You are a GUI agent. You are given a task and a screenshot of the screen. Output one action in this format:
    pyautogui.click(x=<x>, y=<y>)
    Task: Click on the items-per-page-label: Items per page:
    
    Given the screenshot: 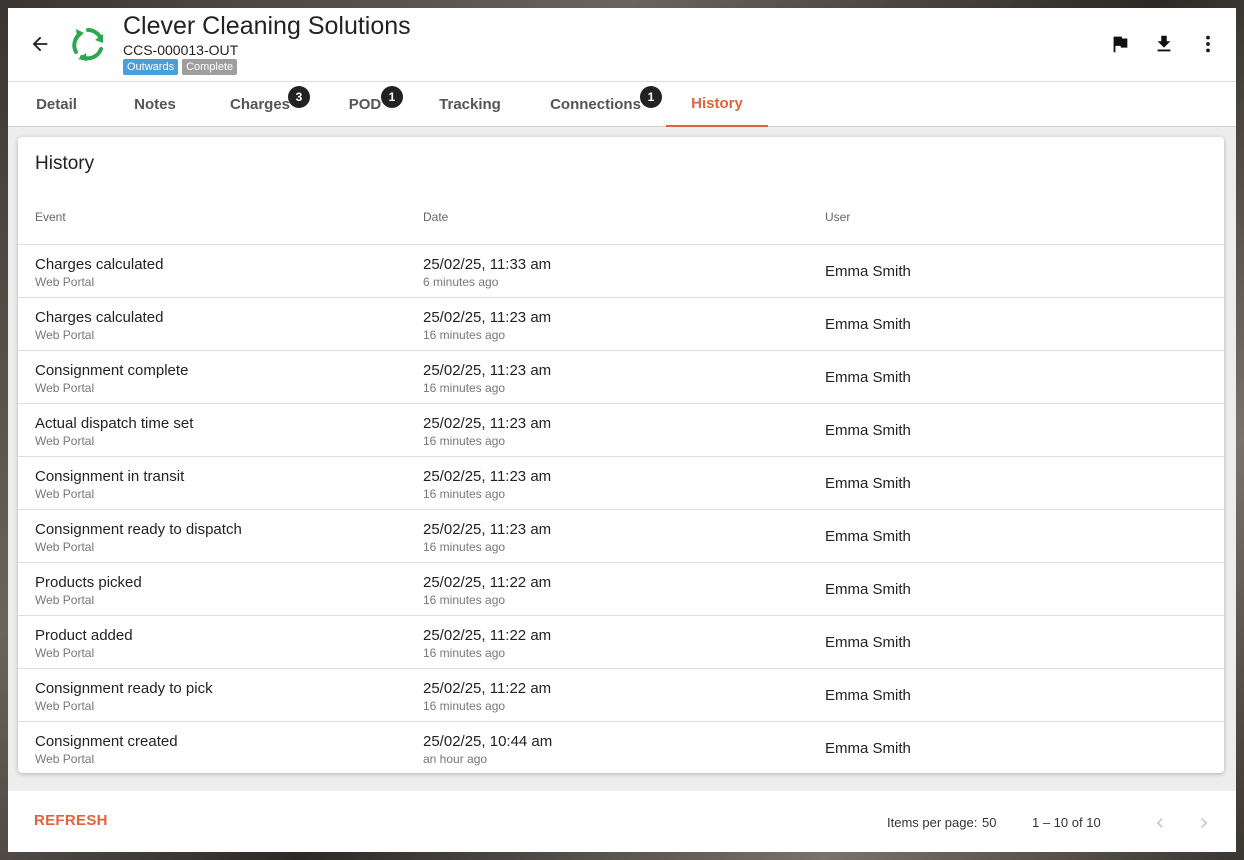 What is the action you would take?
    pyautogui.click(x=932, y=822)
    